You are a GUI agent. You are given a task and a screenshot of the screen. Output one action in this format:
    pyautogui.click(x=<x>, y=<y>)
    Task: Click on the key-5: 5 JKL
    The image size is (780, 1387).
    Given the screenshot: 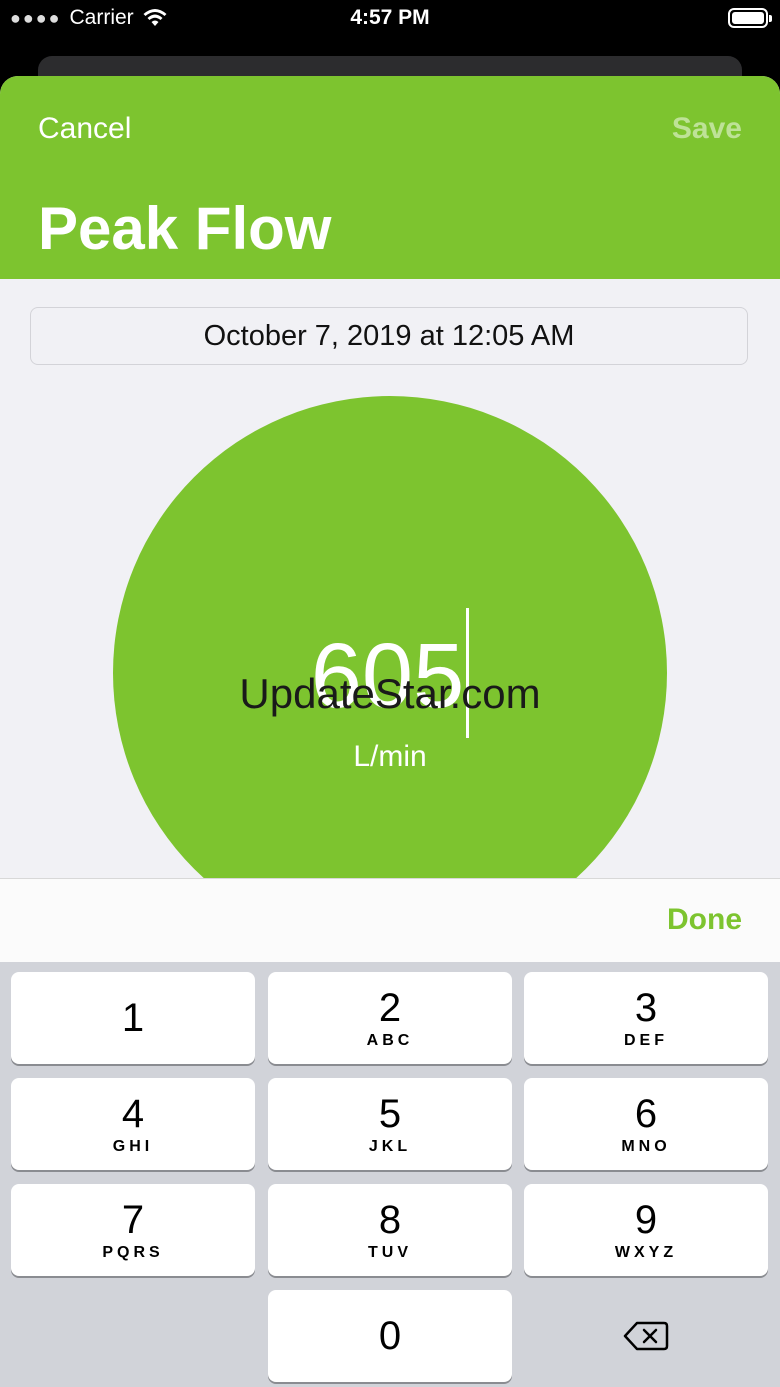 What is the action you would take?
    pyautogui.click(x=390, y=1124)
    